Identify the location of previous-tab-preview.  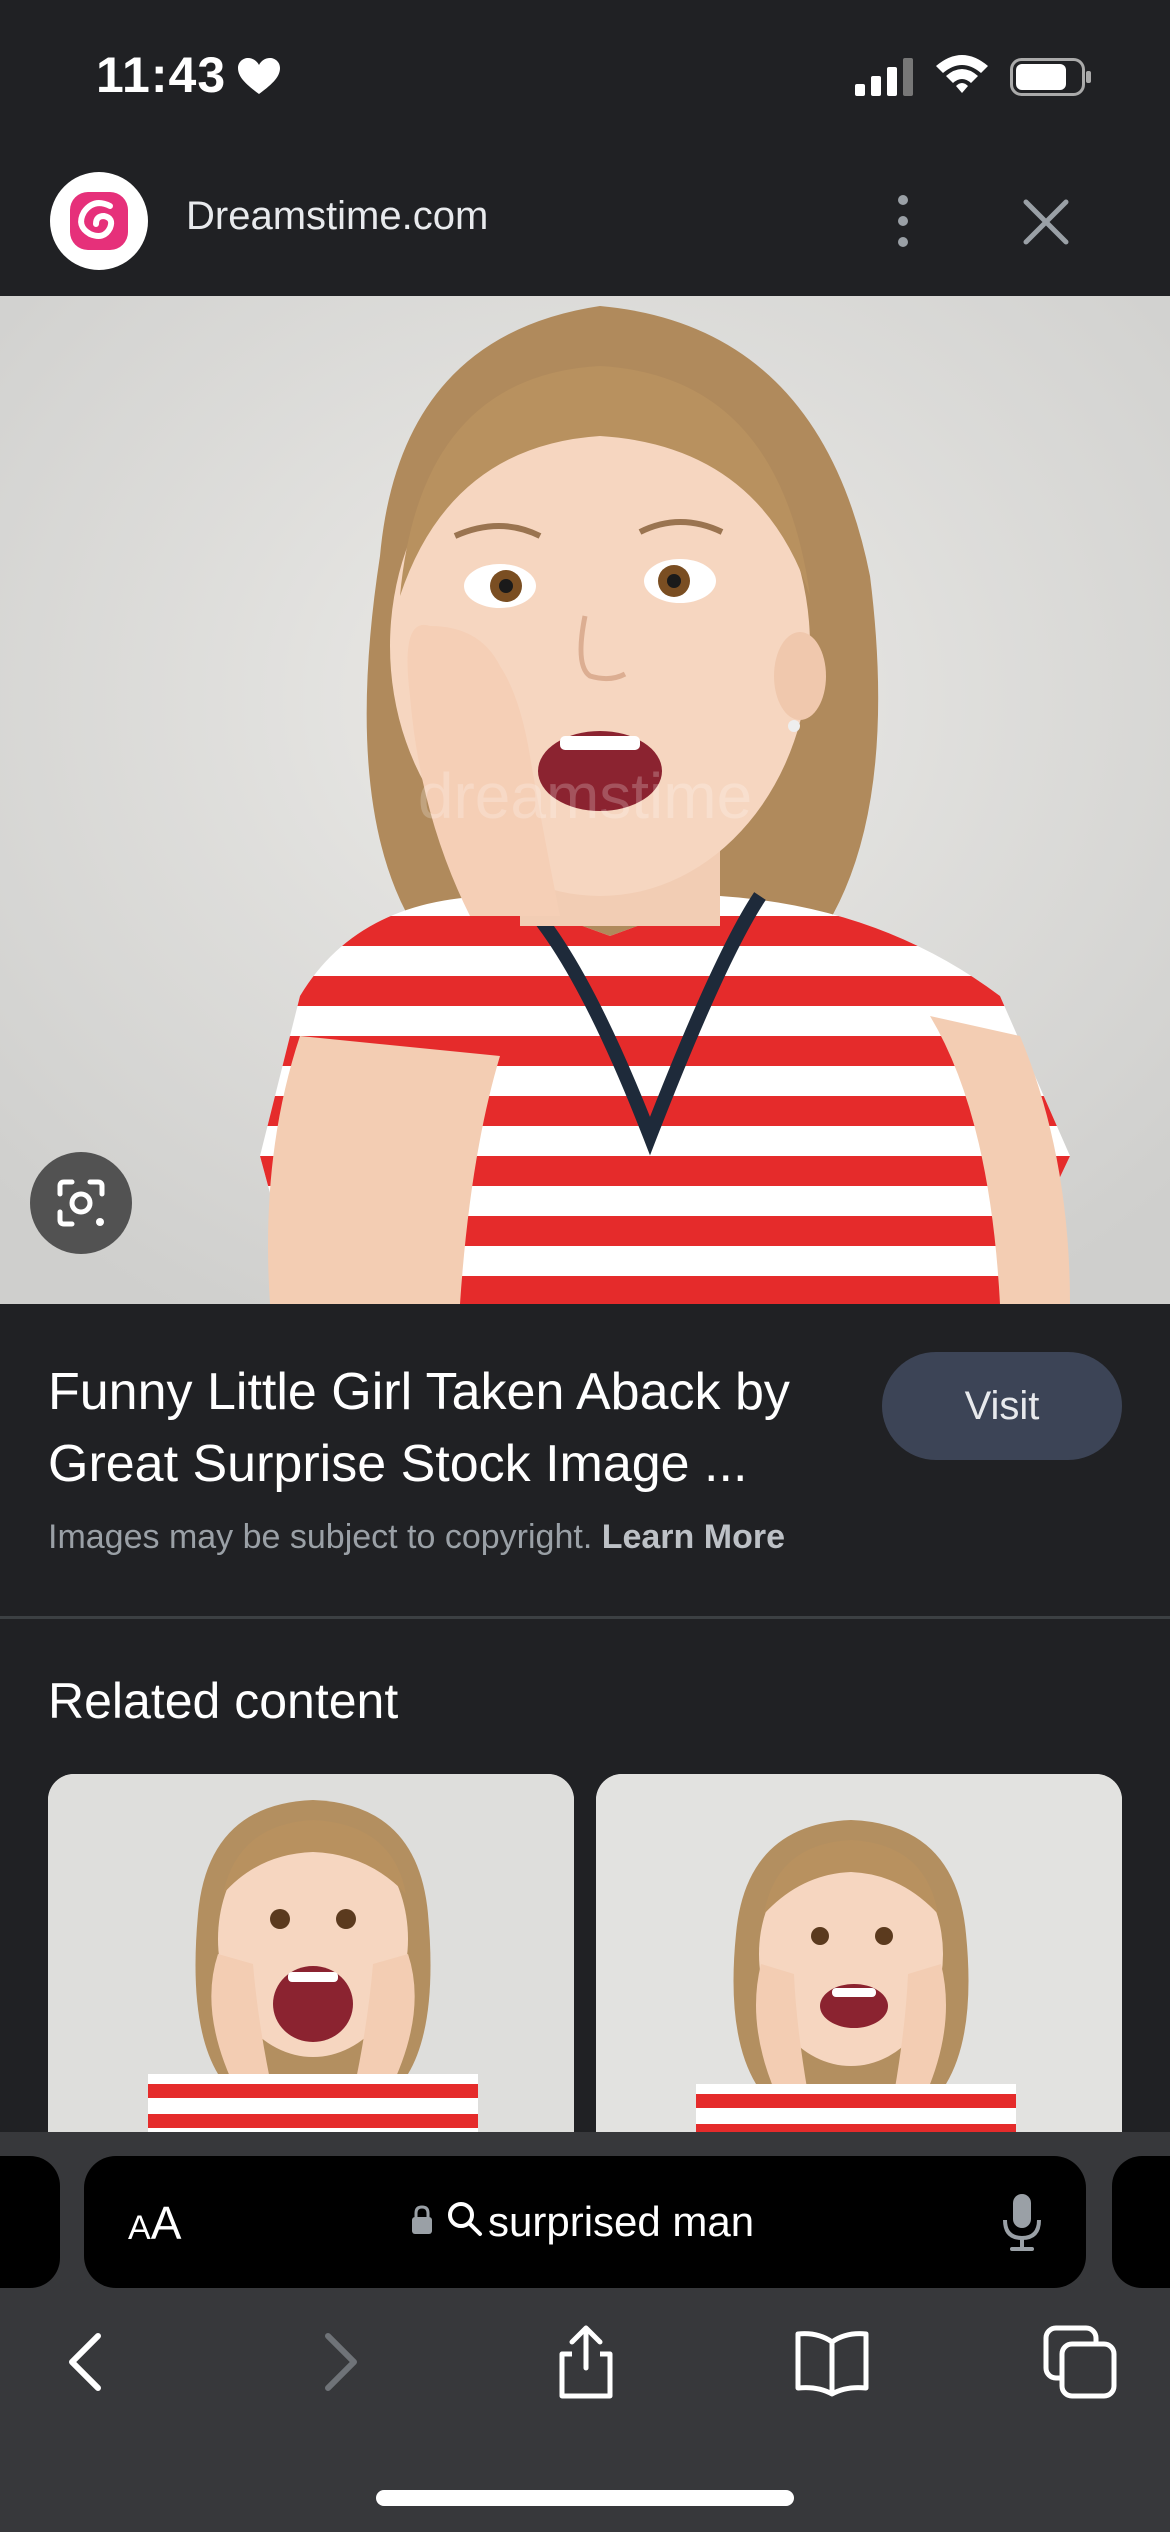
(30, 2222).